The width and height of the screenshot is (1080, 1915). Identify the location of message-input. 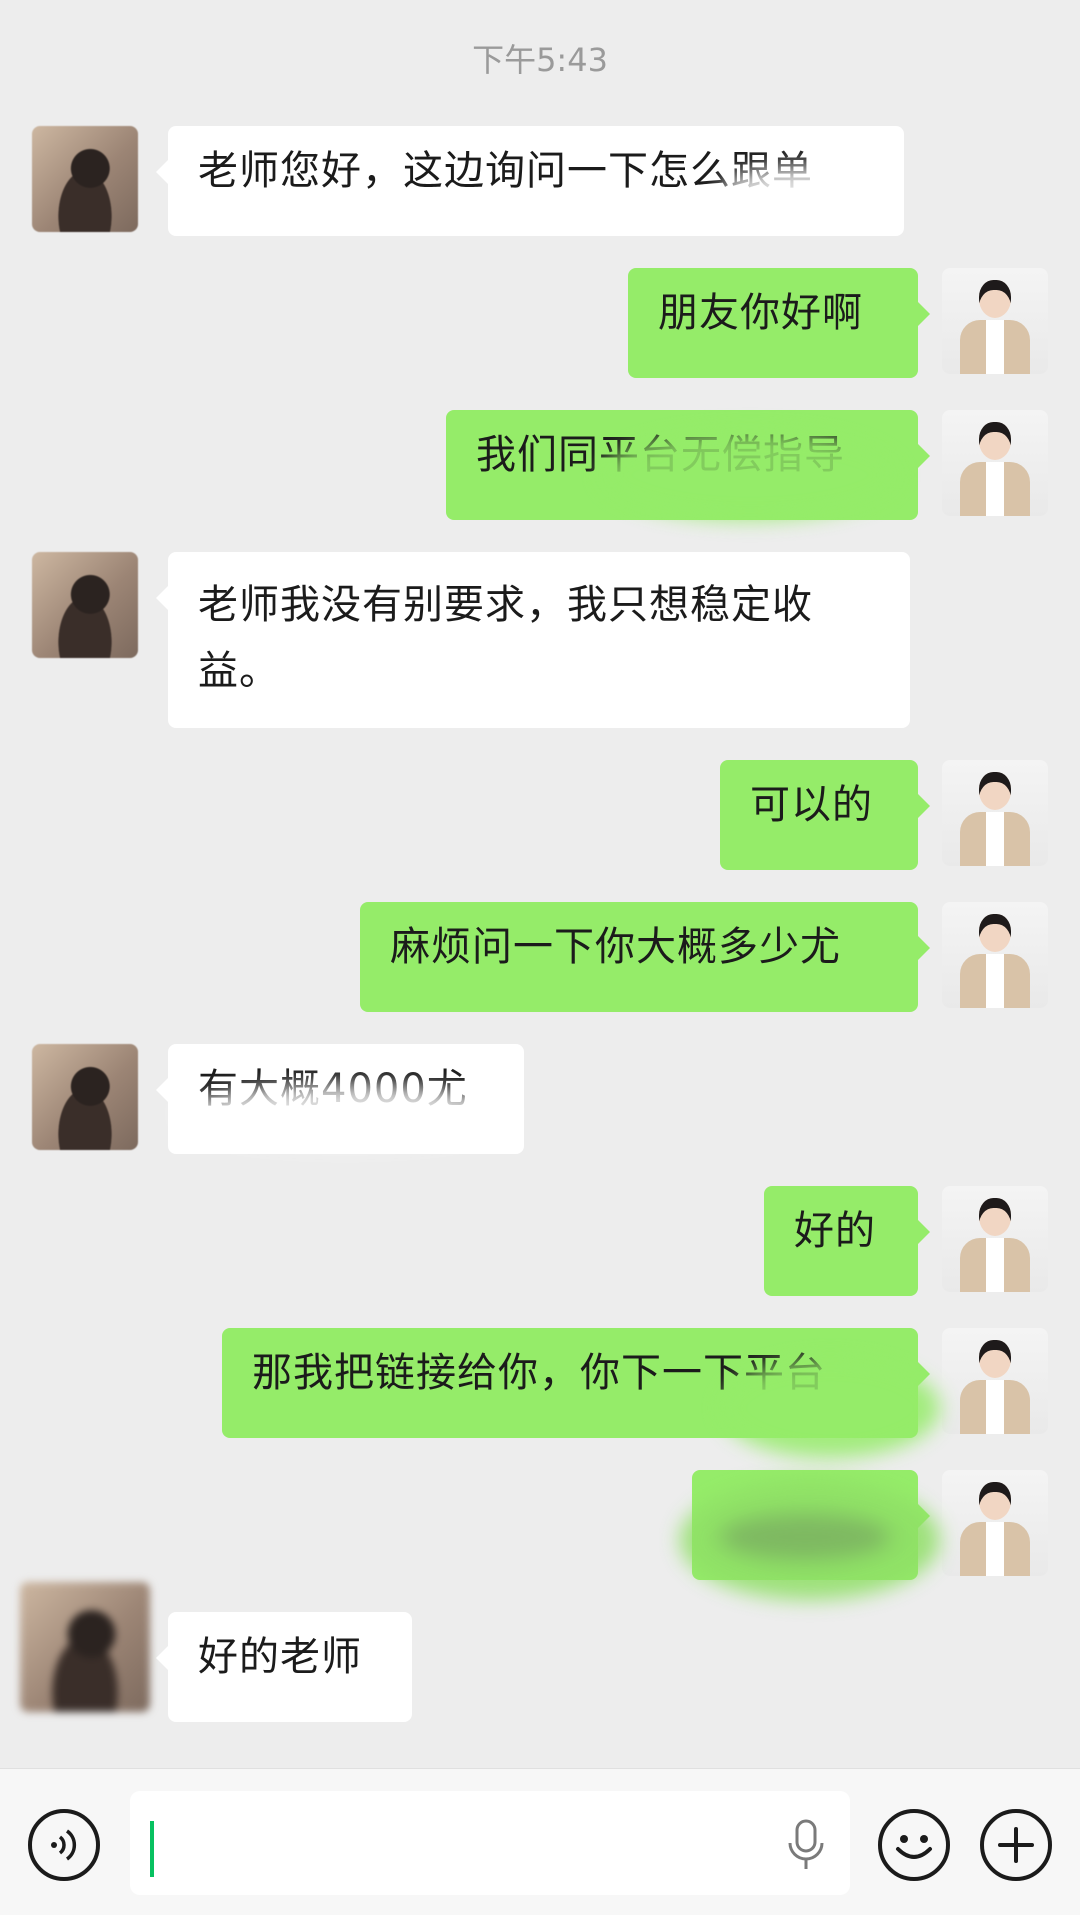
(490, 1843).